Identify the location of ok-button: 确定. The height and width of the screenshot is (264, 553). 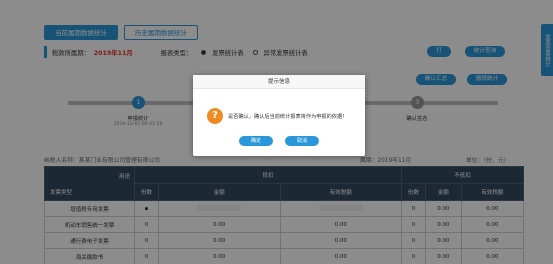
(256, 141).